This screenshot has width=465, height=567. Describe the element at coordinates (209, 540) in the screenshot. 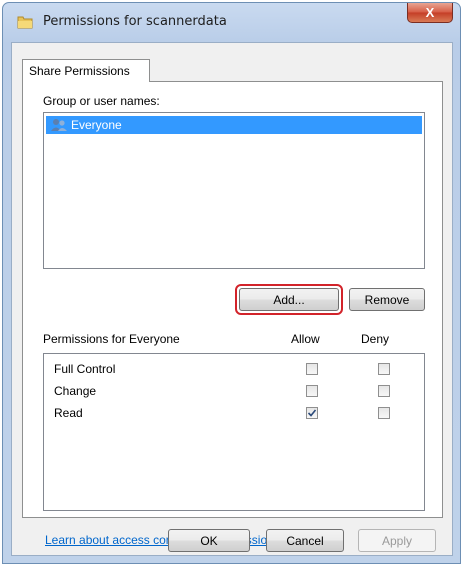

I see `ok-button: OK` at that location.